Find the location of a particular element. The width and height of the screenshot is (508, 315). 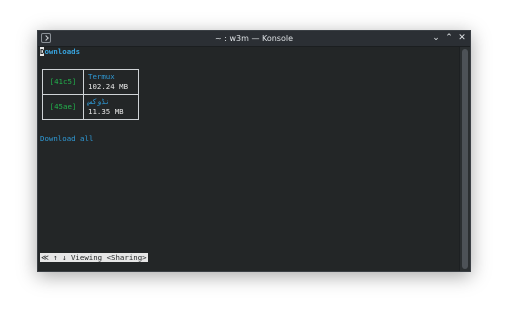

status-bar: ≪ ↑ ↓ Viewing <Sharing> is located at coordinates (94, 257).